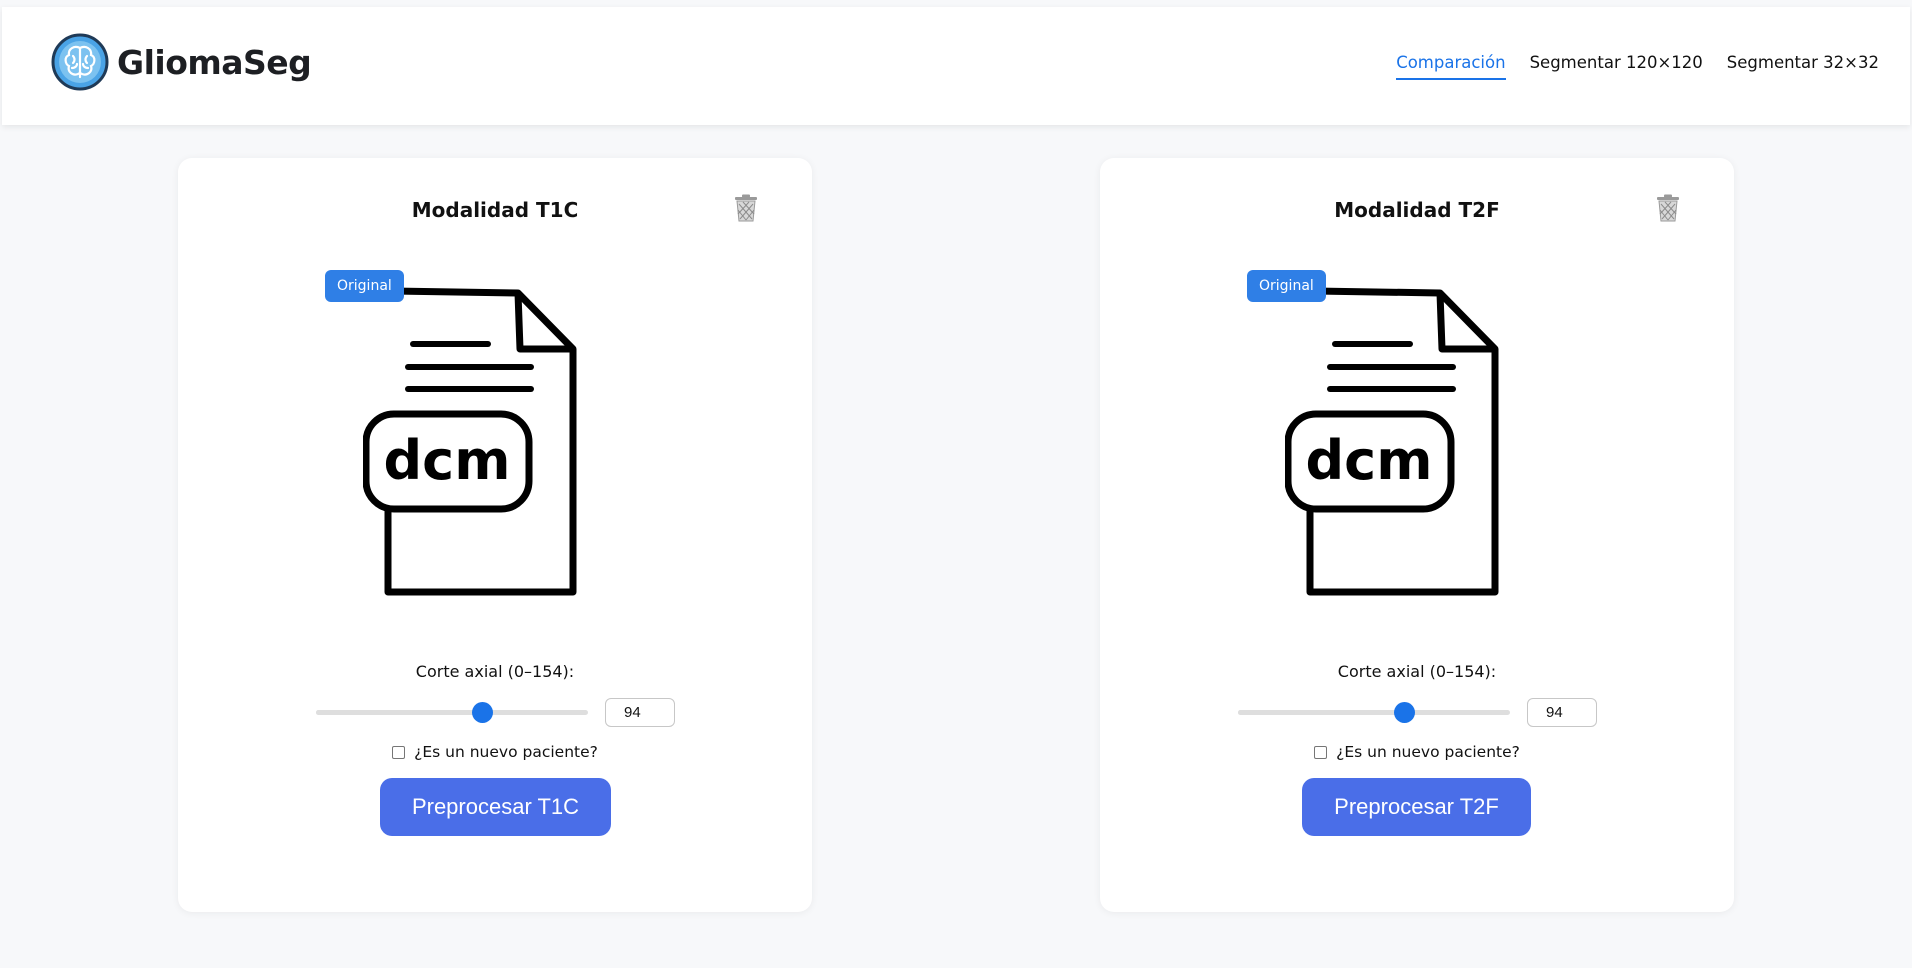 Image resolution: width=1912 pixels, height=968 pixels. What do you see at coordinates (80, 62) in the screenshot?
I see `brain-icon` at bounding box center [80, 62].